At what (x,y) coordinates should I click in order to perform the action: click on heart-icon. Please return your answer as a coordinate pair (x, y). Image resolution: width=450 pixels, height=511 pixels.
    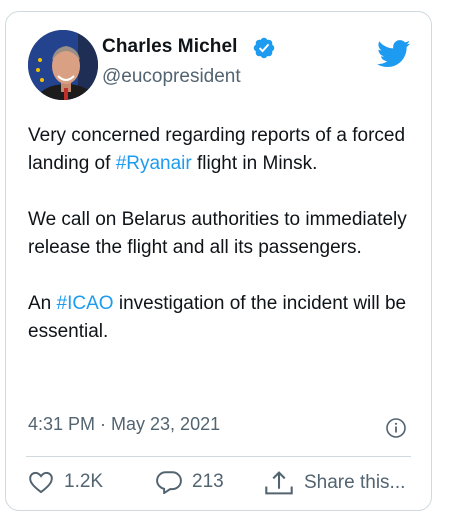
    Looking at the image, I should click on (41, 482).